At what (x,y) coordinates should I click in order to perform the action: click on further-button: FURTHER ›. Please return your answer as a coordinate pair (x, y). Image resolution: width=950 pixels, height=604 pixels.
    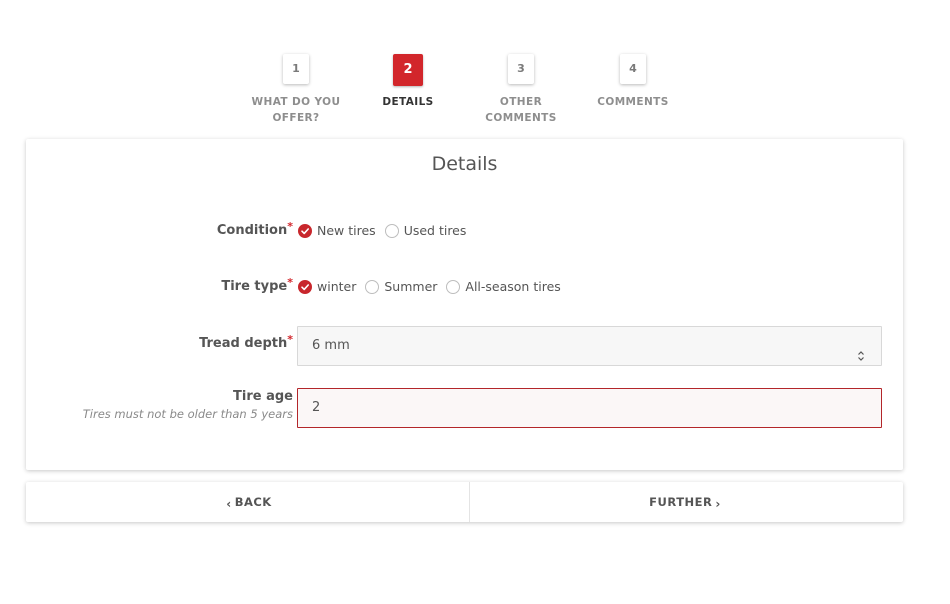
    Looking at the image, I should click on (686, 502).